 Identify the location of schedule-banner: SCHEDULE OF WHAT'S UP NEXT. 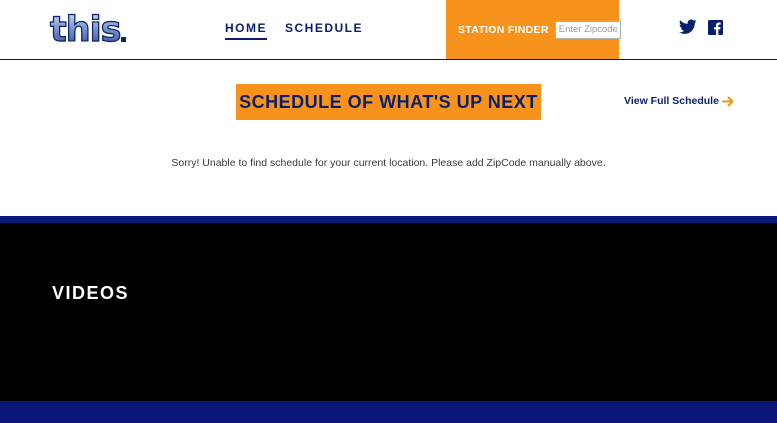
(388, 102).